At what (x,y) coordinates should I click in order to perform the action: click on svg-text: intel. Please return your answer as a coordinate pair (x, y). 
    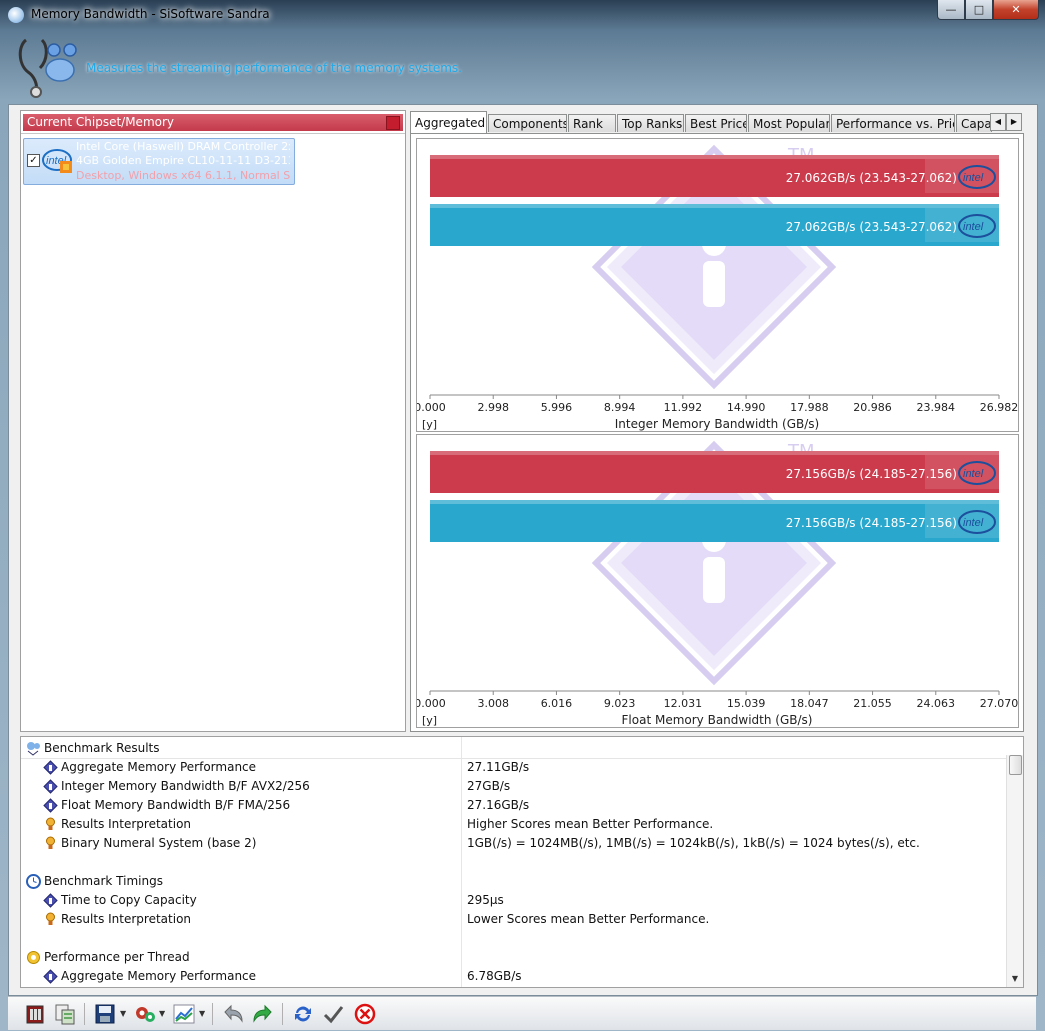
    Looking at the image, I should click on (973, 178).